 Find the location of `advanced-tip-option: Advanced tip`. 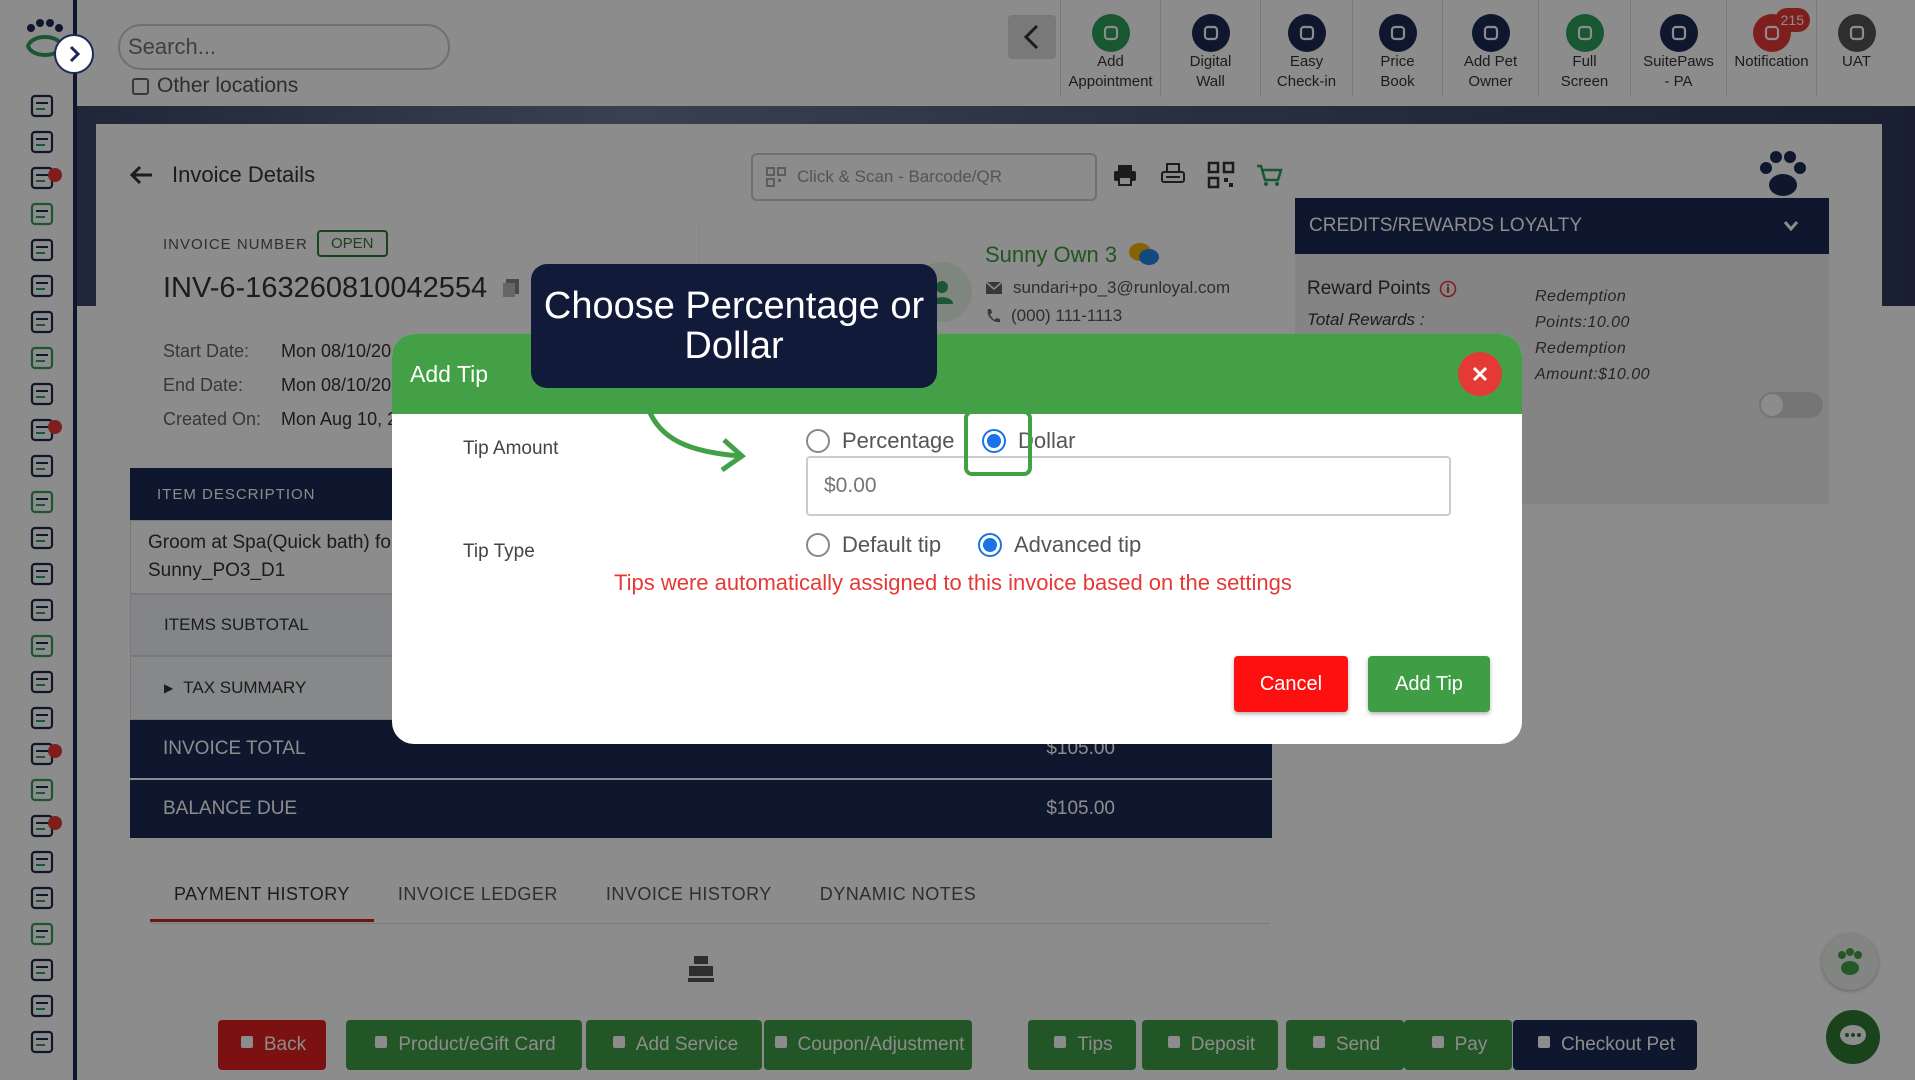

advanced-tip-option: Advanced tip is located at coordinates (1059, 545).